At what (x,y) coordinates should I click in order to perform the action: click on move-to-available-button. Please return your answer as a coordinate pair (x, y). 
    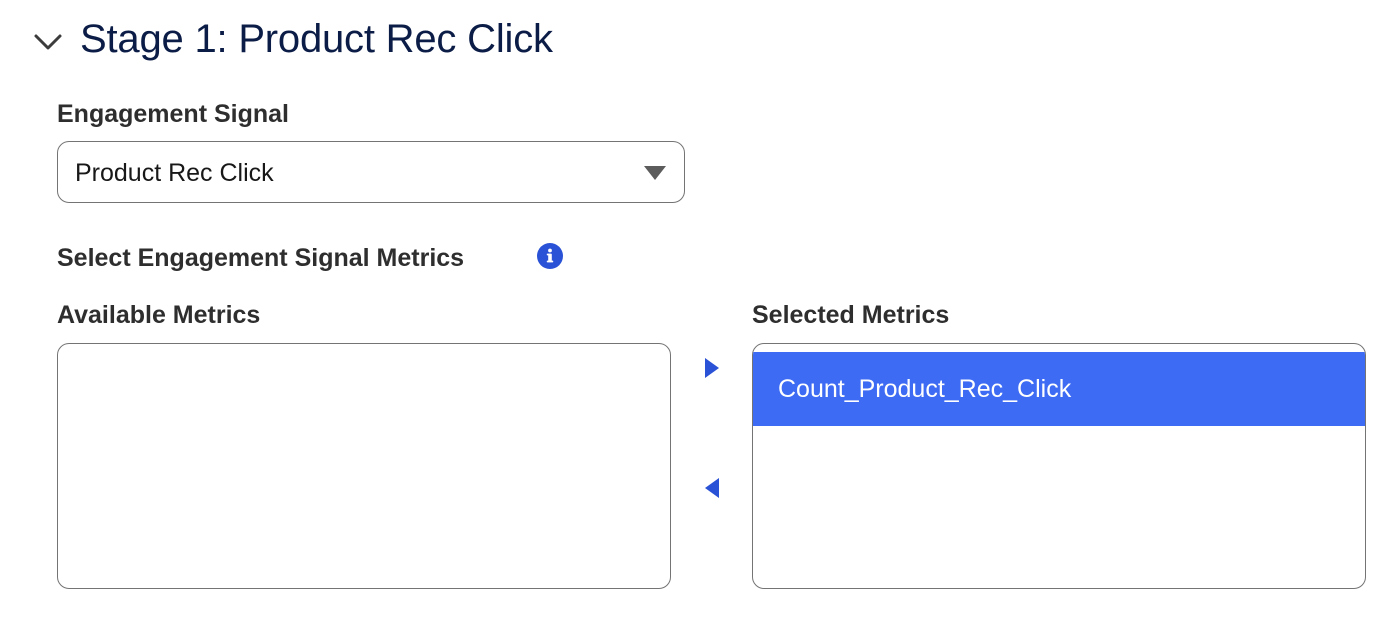
    Looking at the image, I should click on (712, 488).